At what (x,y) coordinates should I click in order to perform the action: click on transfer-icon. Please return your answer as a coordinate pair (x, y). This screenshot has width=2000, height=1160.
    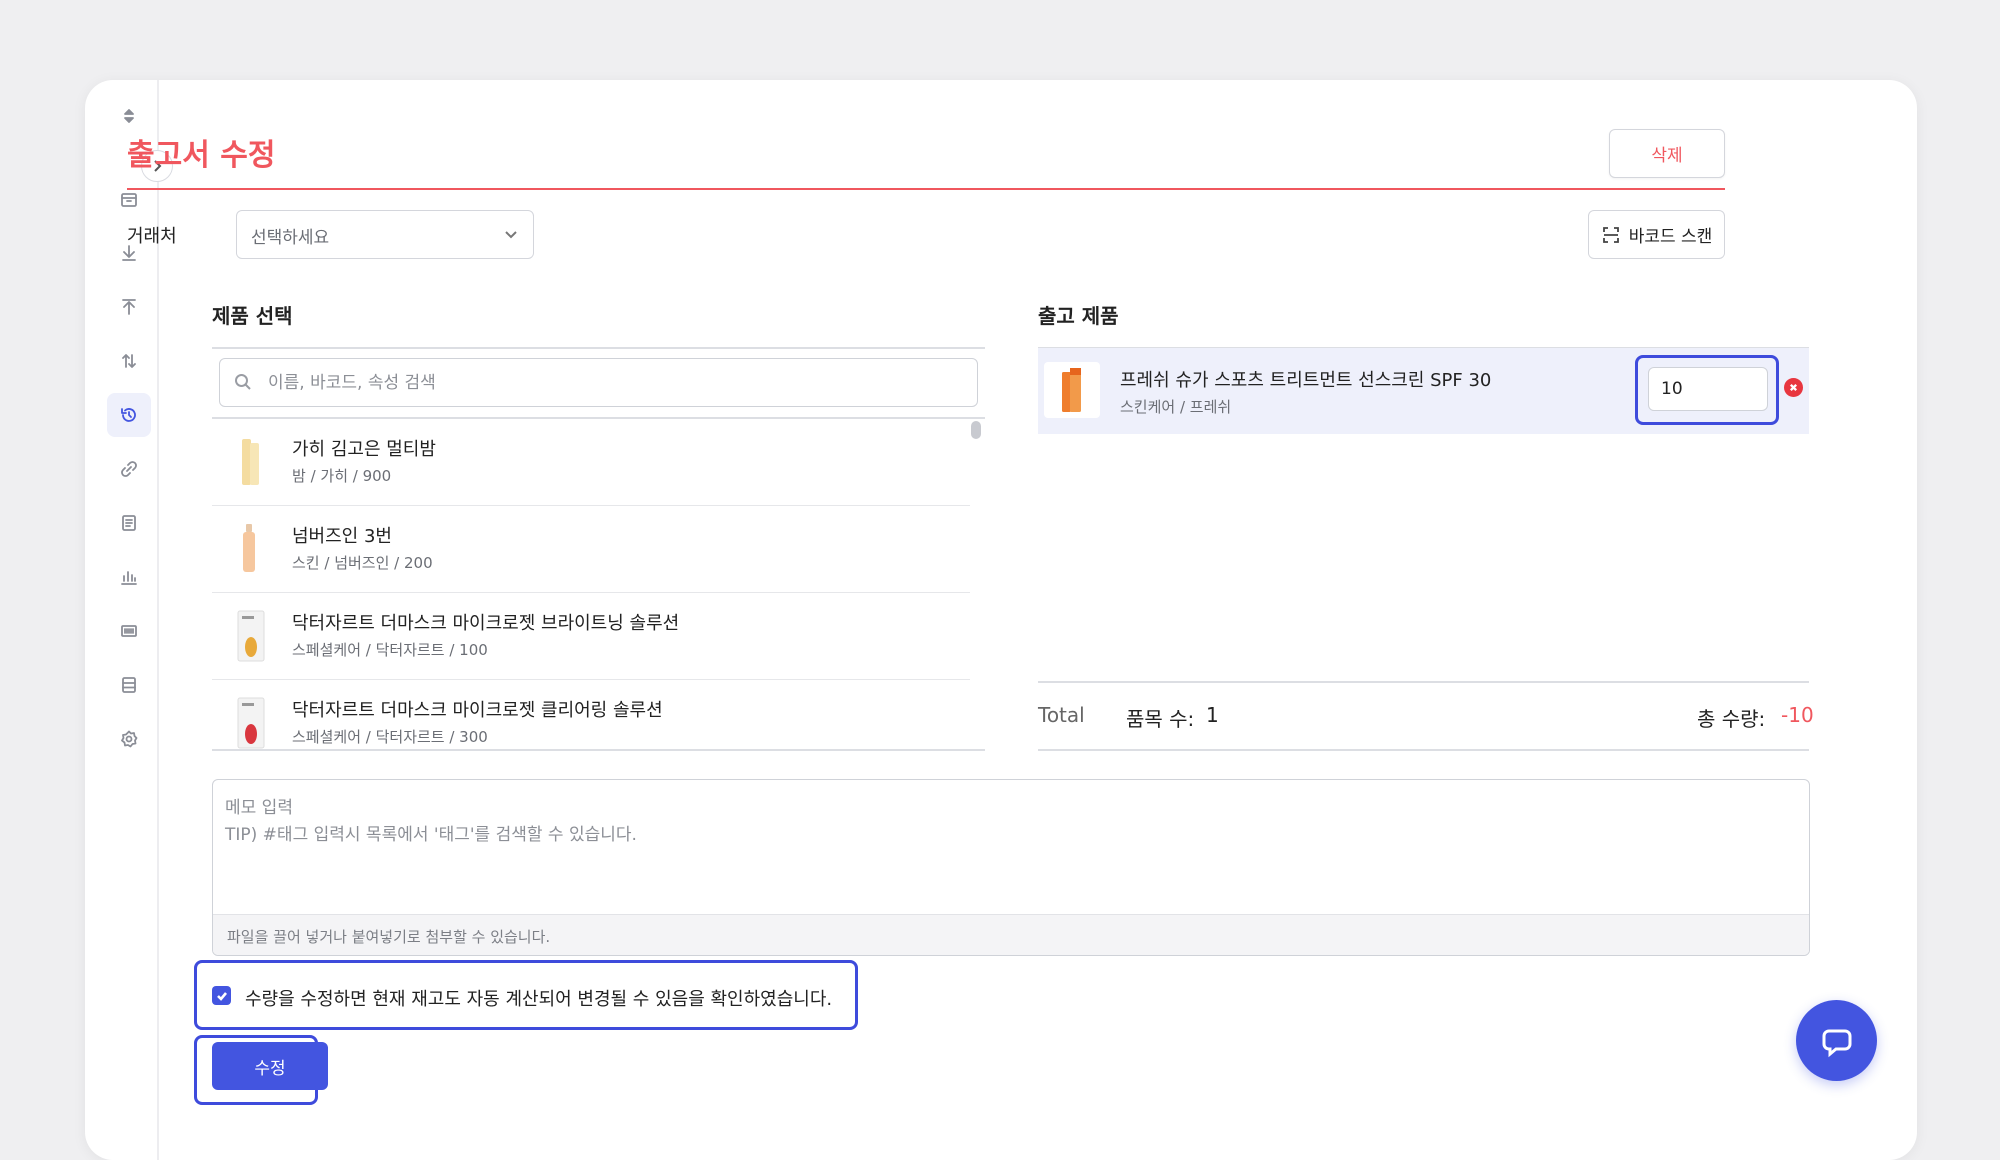
    Looking at the image, I should click on (129, 361).